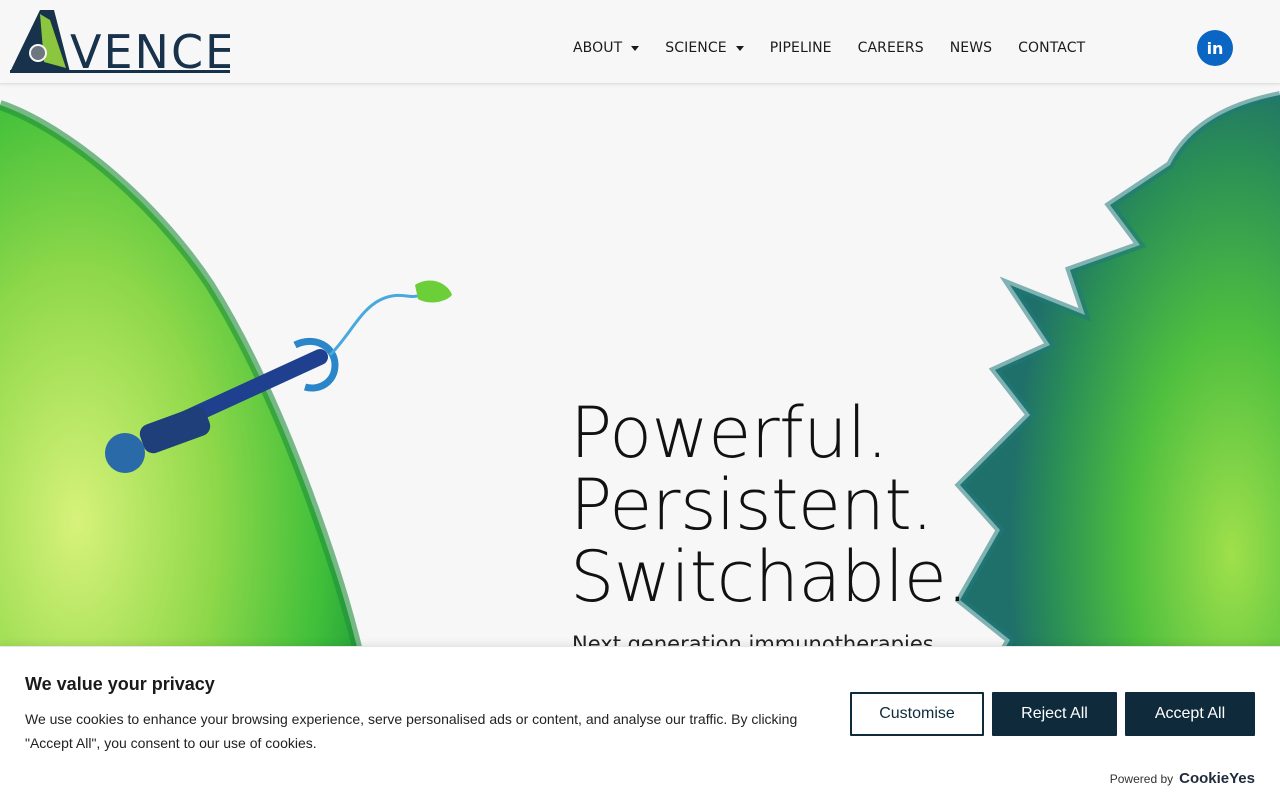 The image size is (1280, 800). I want to click on nav-science-label: SCIENCE, so click(696, 48).